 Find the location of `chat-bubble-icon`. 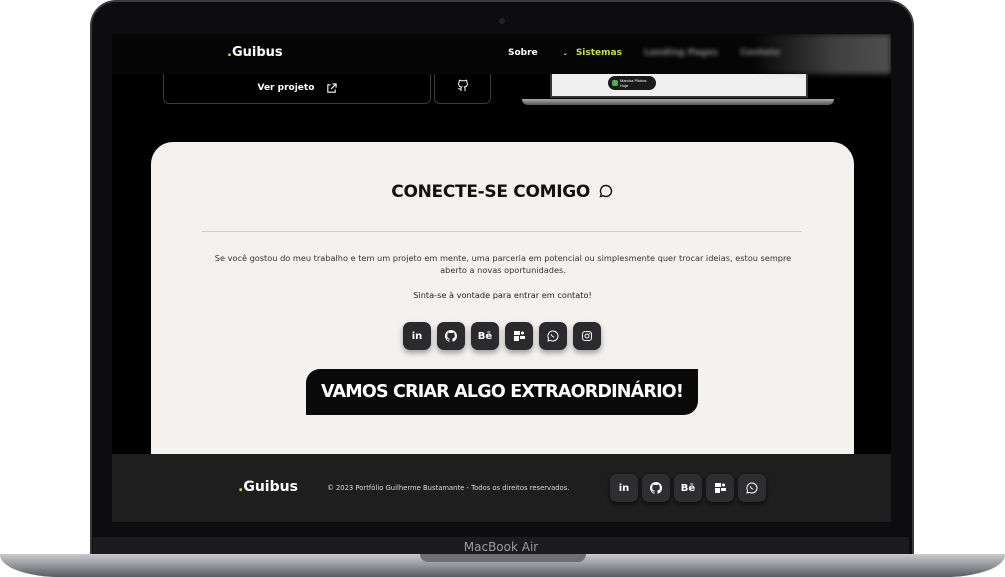

chat-bubble-icon is located at coordinates (606, 191).